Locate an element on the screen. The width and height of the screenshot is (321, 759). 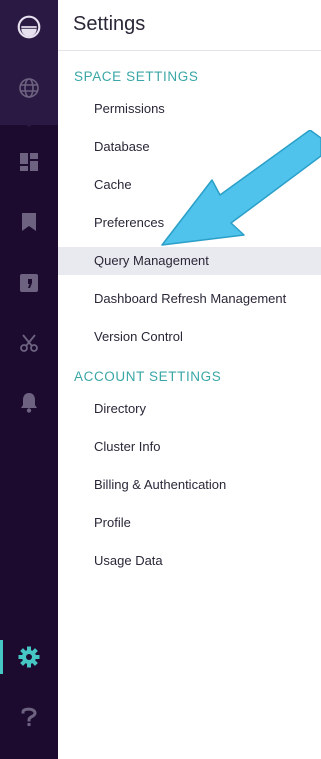
scissors-icon is located at coordinates (29, 343).